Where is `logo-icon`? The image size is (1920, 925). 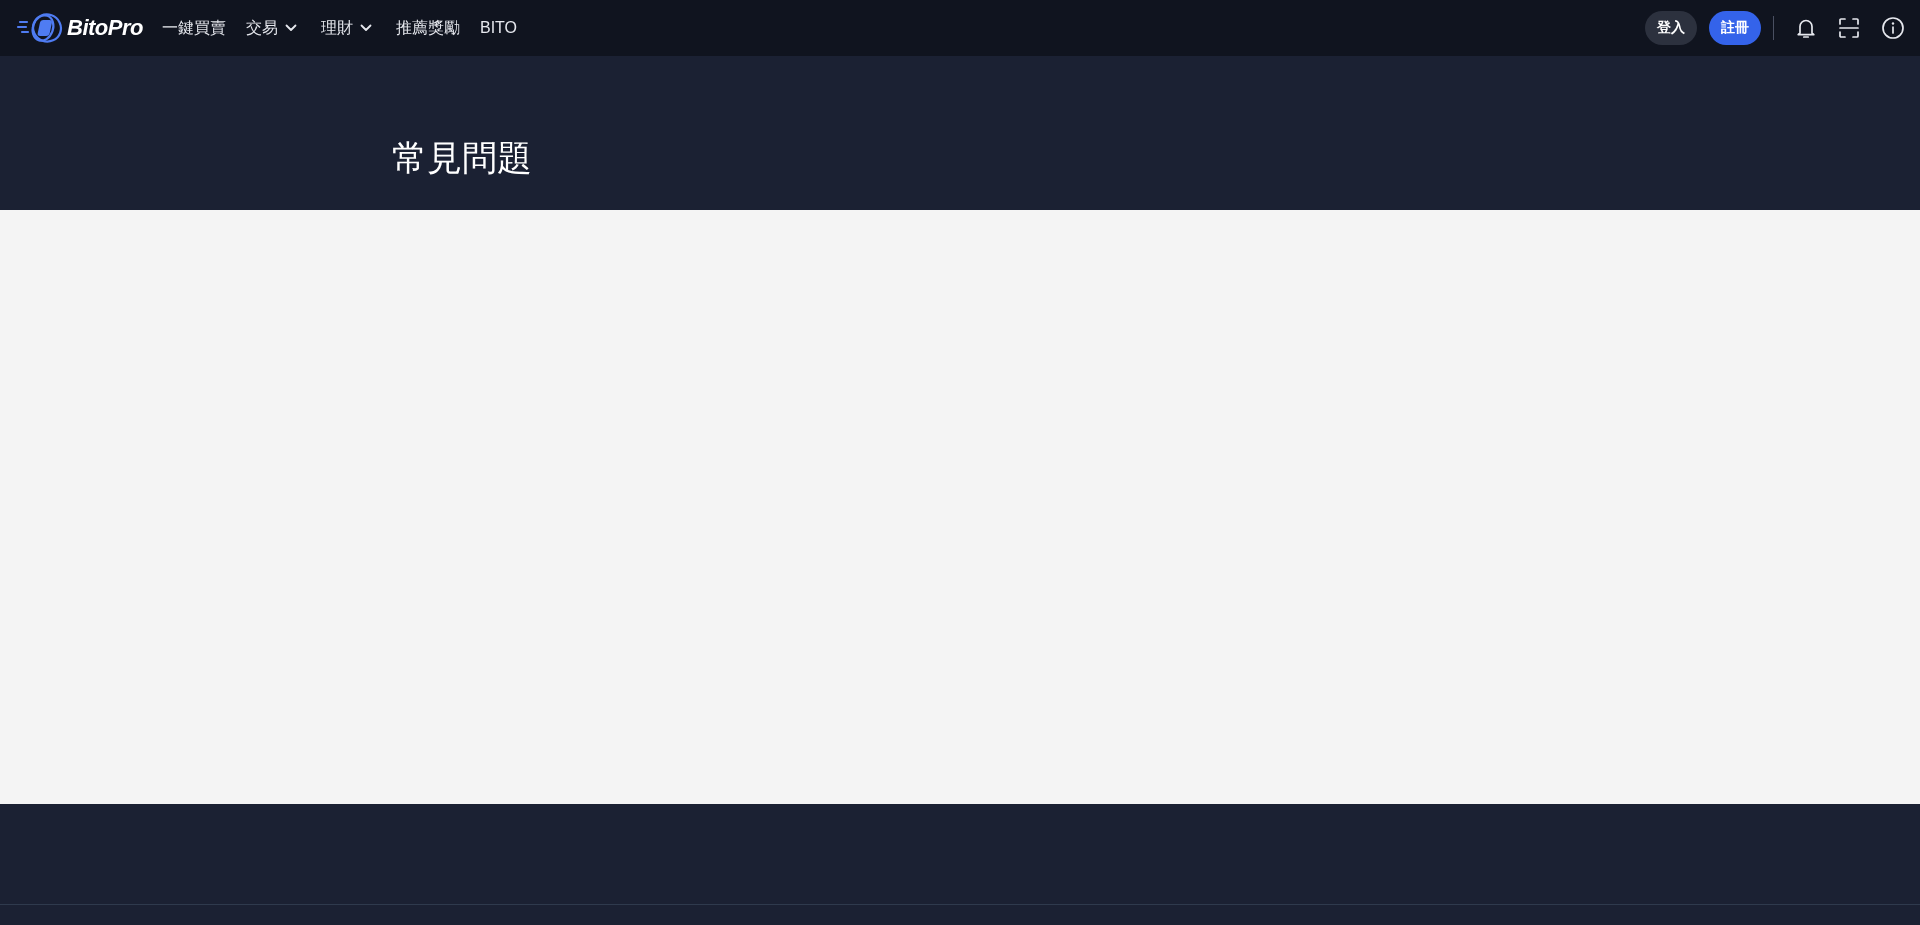
logo-icon is located at coordinates (40, 28).